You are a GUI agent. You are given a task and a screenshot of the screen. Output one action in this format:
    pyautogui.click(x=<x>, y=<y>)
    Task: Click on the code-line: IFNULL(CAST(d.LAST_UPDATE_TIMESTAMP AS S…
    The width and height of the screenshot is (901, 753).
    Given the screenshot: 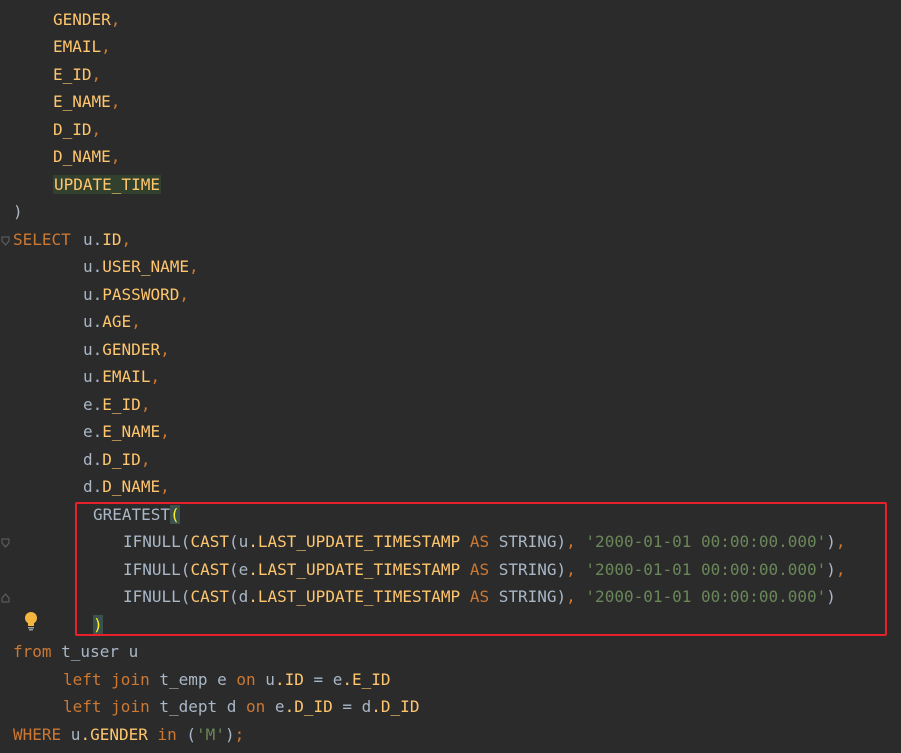 What is the action you would take?
    pyautogui.click(x=479, y=596)
    